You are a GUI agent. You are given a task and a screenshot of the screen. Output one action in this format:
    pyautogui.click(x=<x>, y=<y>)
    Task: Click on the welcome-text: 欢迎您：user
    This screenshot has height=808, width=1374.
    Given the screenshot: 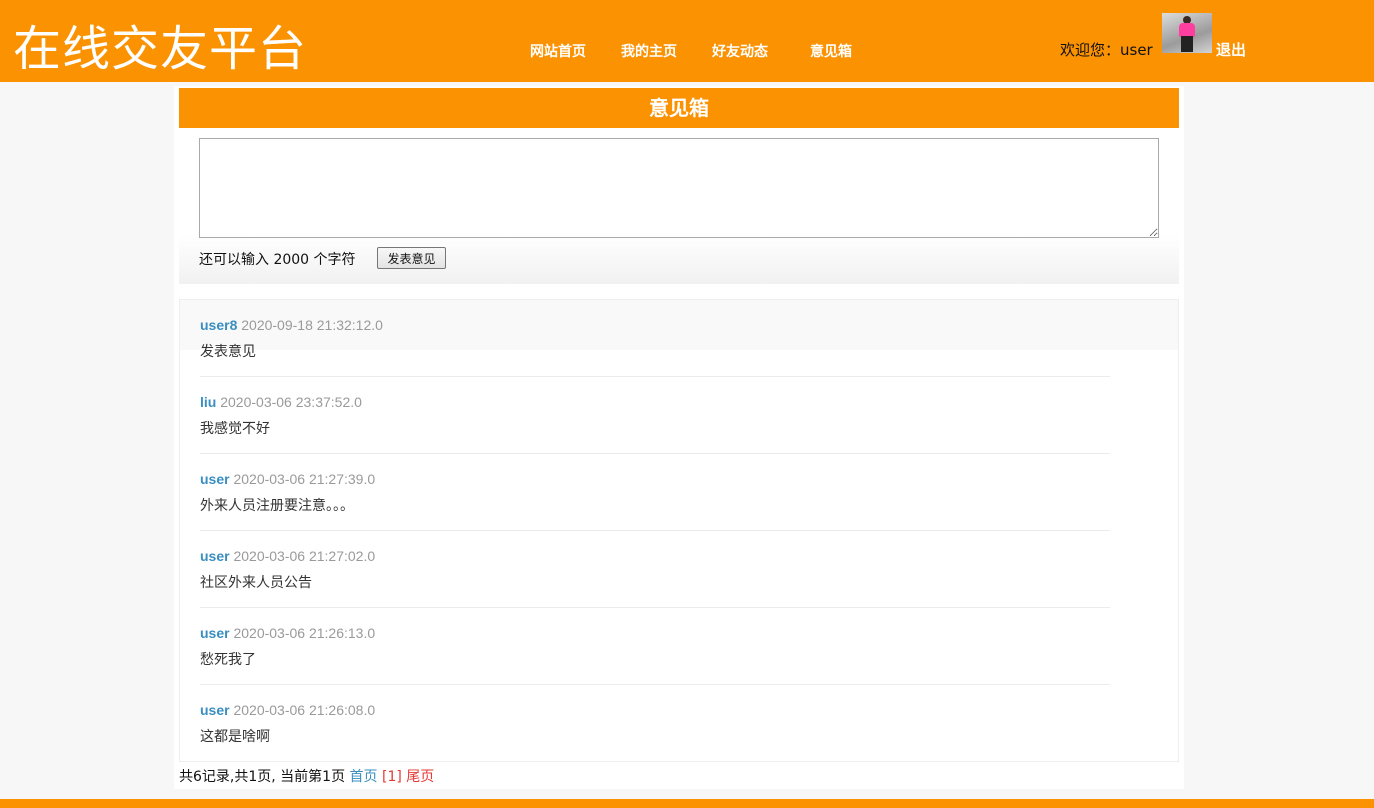 What is the action you would take?
    pyautogui.click(x=1106, y=50)
    